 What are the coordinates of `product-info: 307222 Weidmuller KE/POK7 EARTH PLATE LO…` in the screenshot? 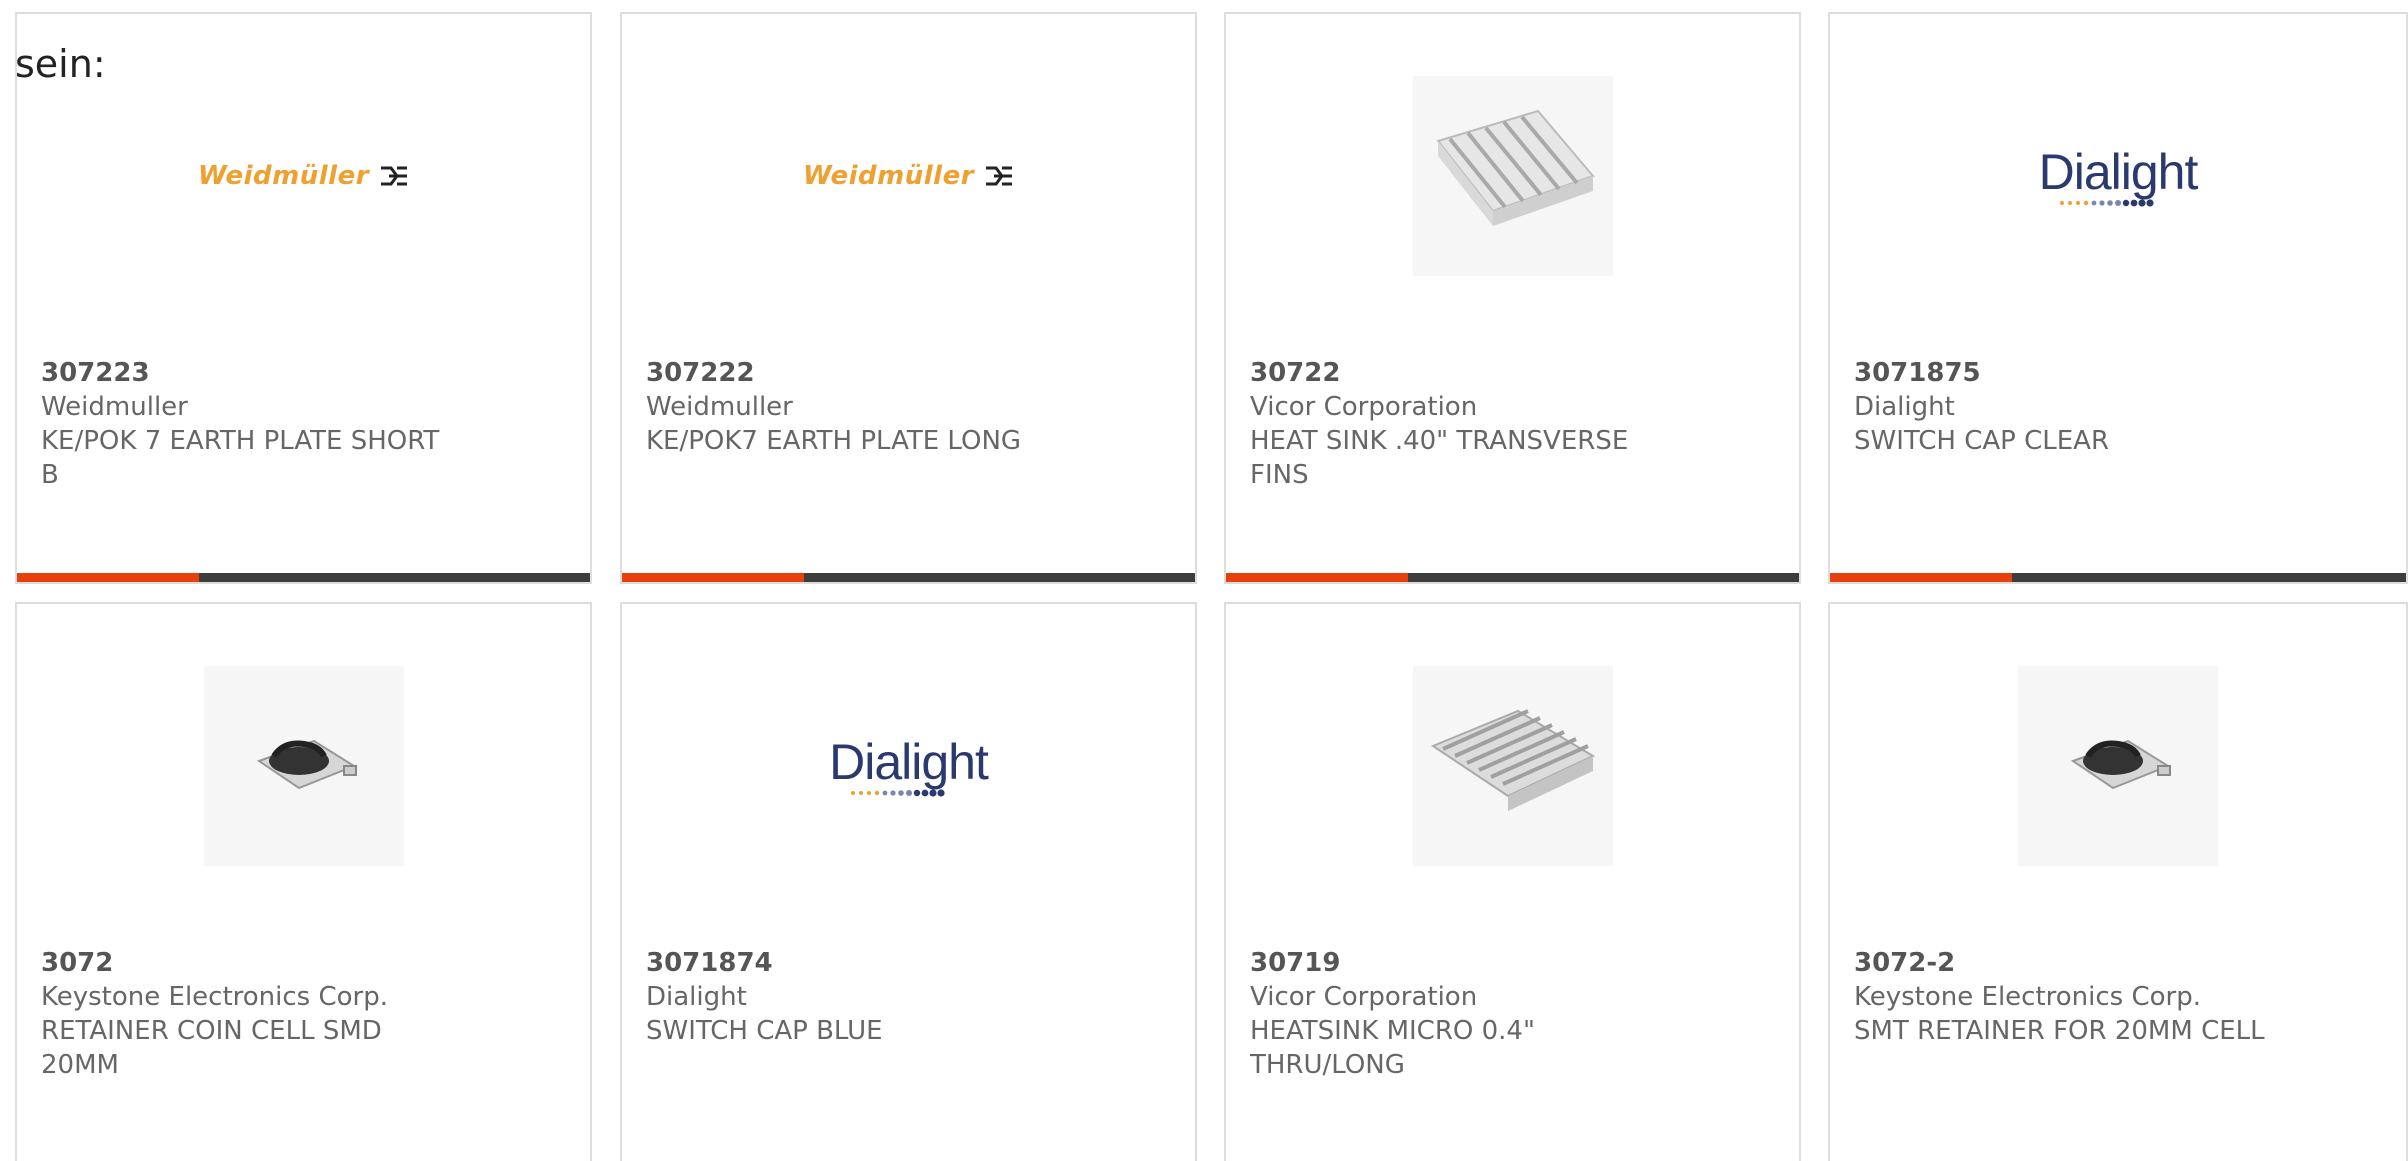 It's located at (850, 407).